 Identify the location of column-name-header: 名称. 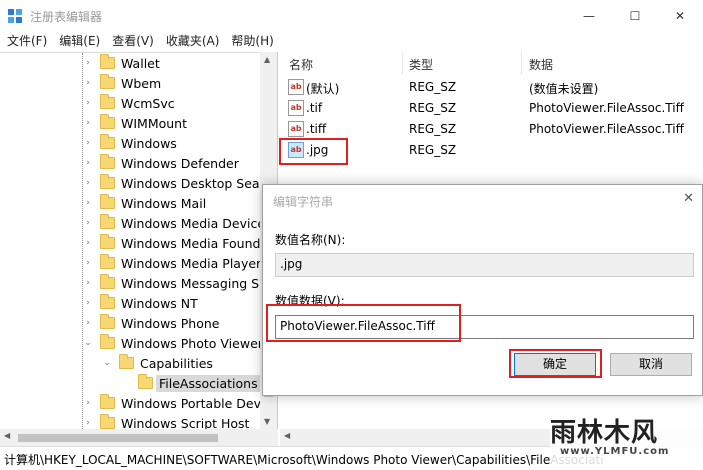
(301, 64).